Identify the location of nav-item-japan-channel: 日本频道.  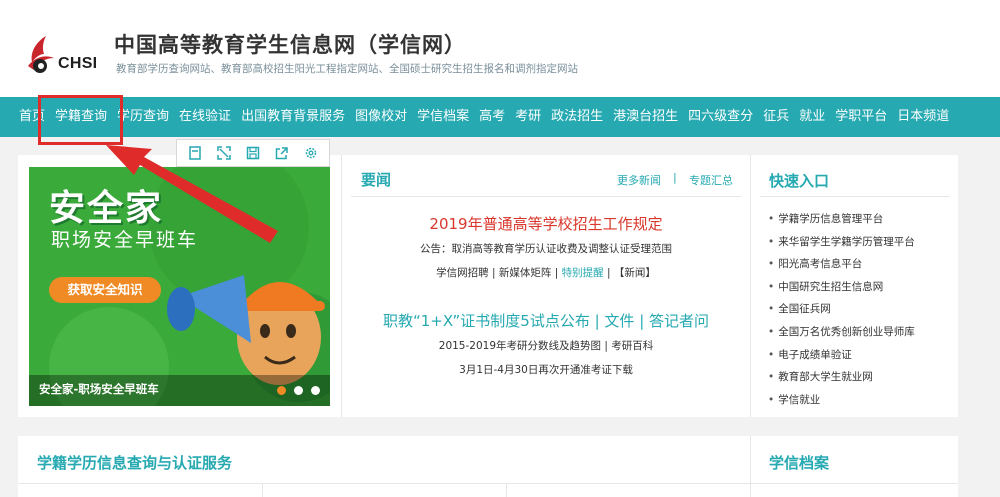
(923, 117).